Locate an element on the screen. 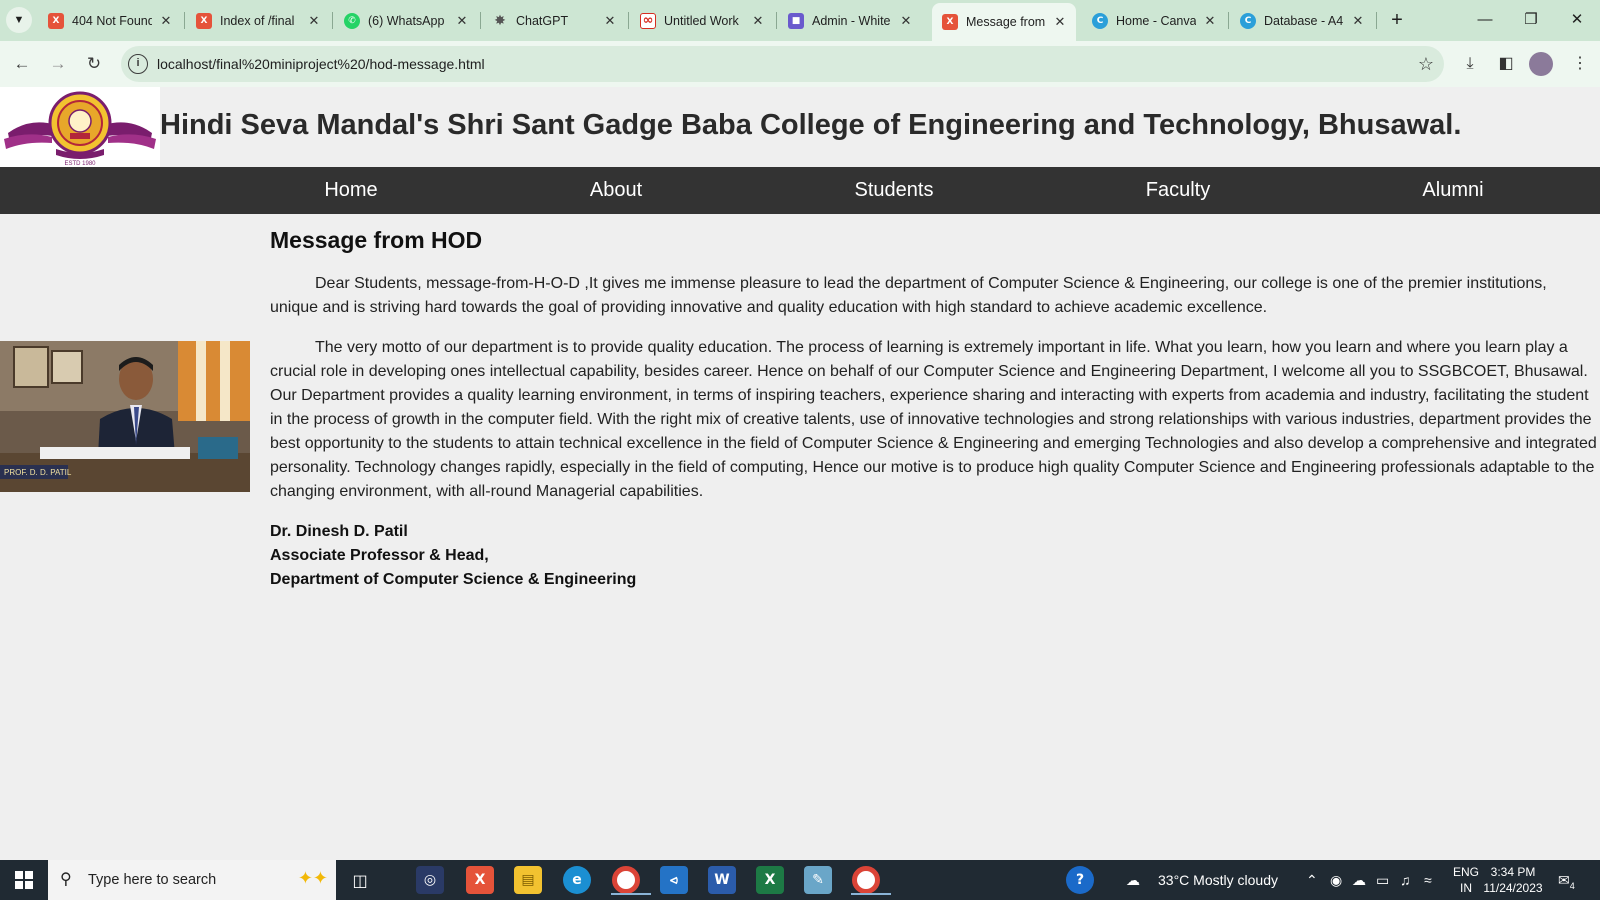 The image size is (1600, 900). close-window-button: ✕ is located at coordinates (1577, 20).